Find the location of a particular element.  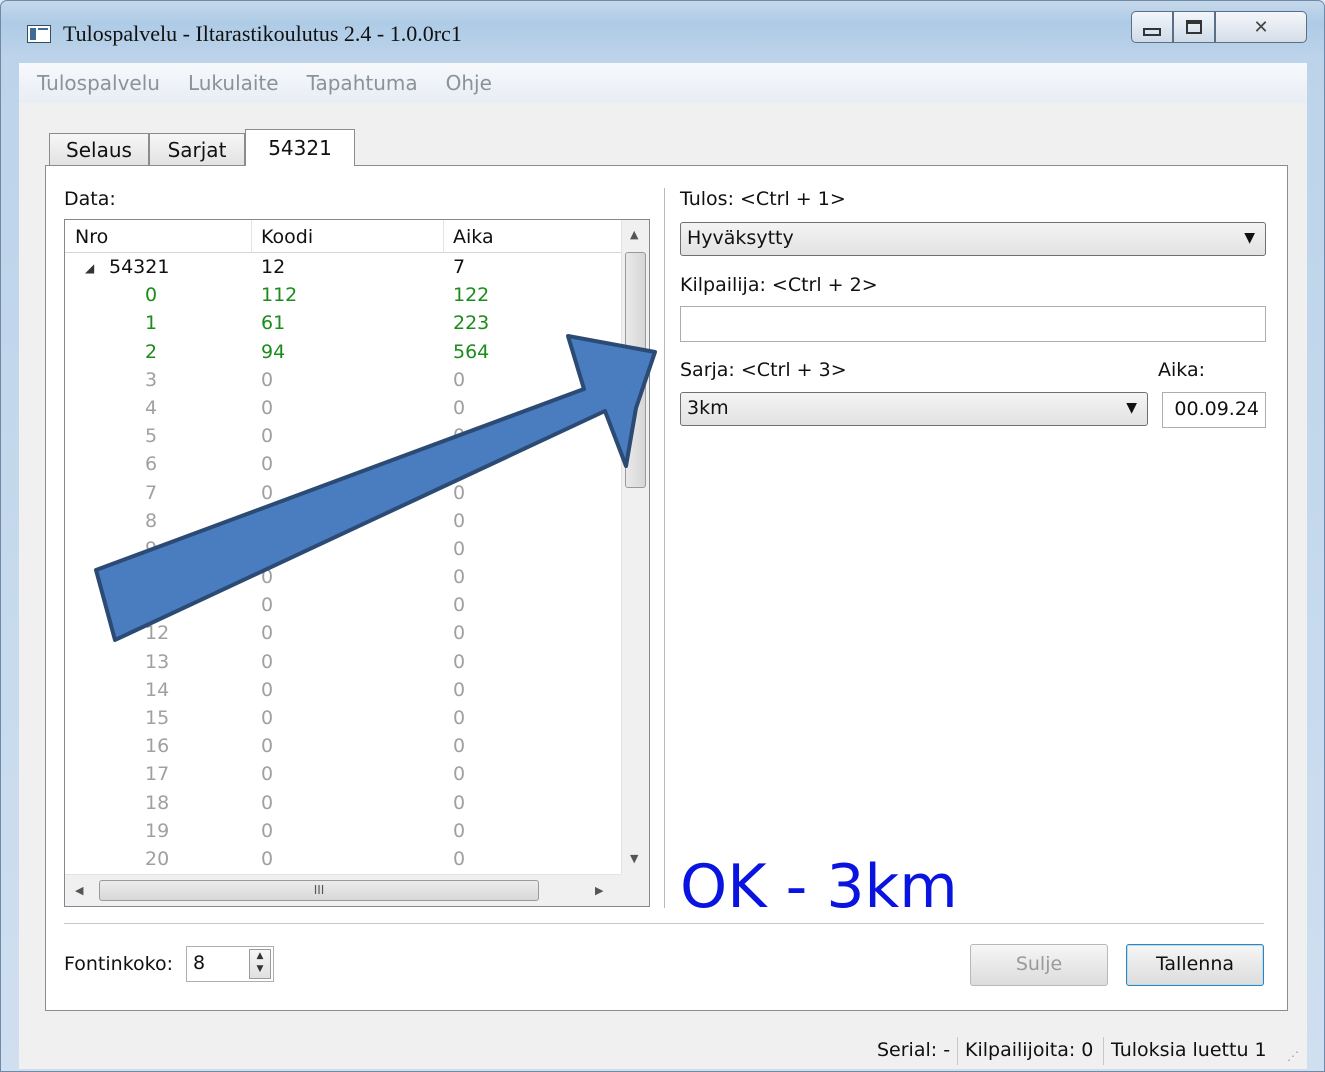

tree-row: 15 0 0 is located at coordinates (343, 719).